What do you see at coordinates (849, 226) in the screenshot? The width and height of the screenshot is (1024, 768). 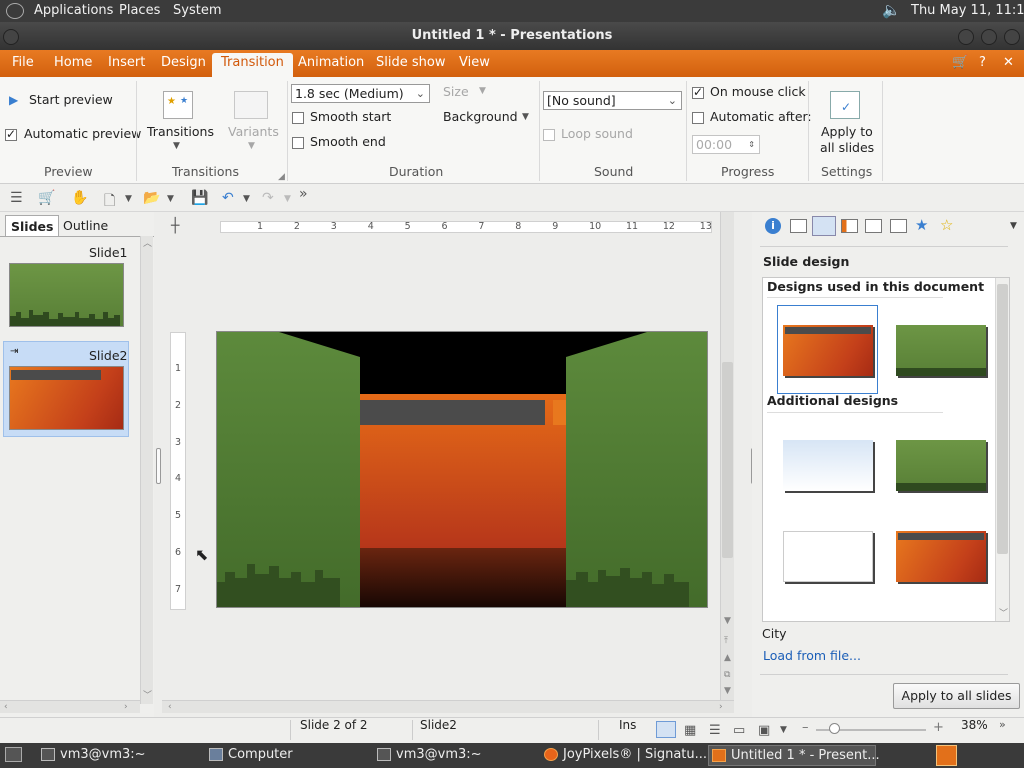 I see `color-scheme-icon` at bounding box center [849, 226].